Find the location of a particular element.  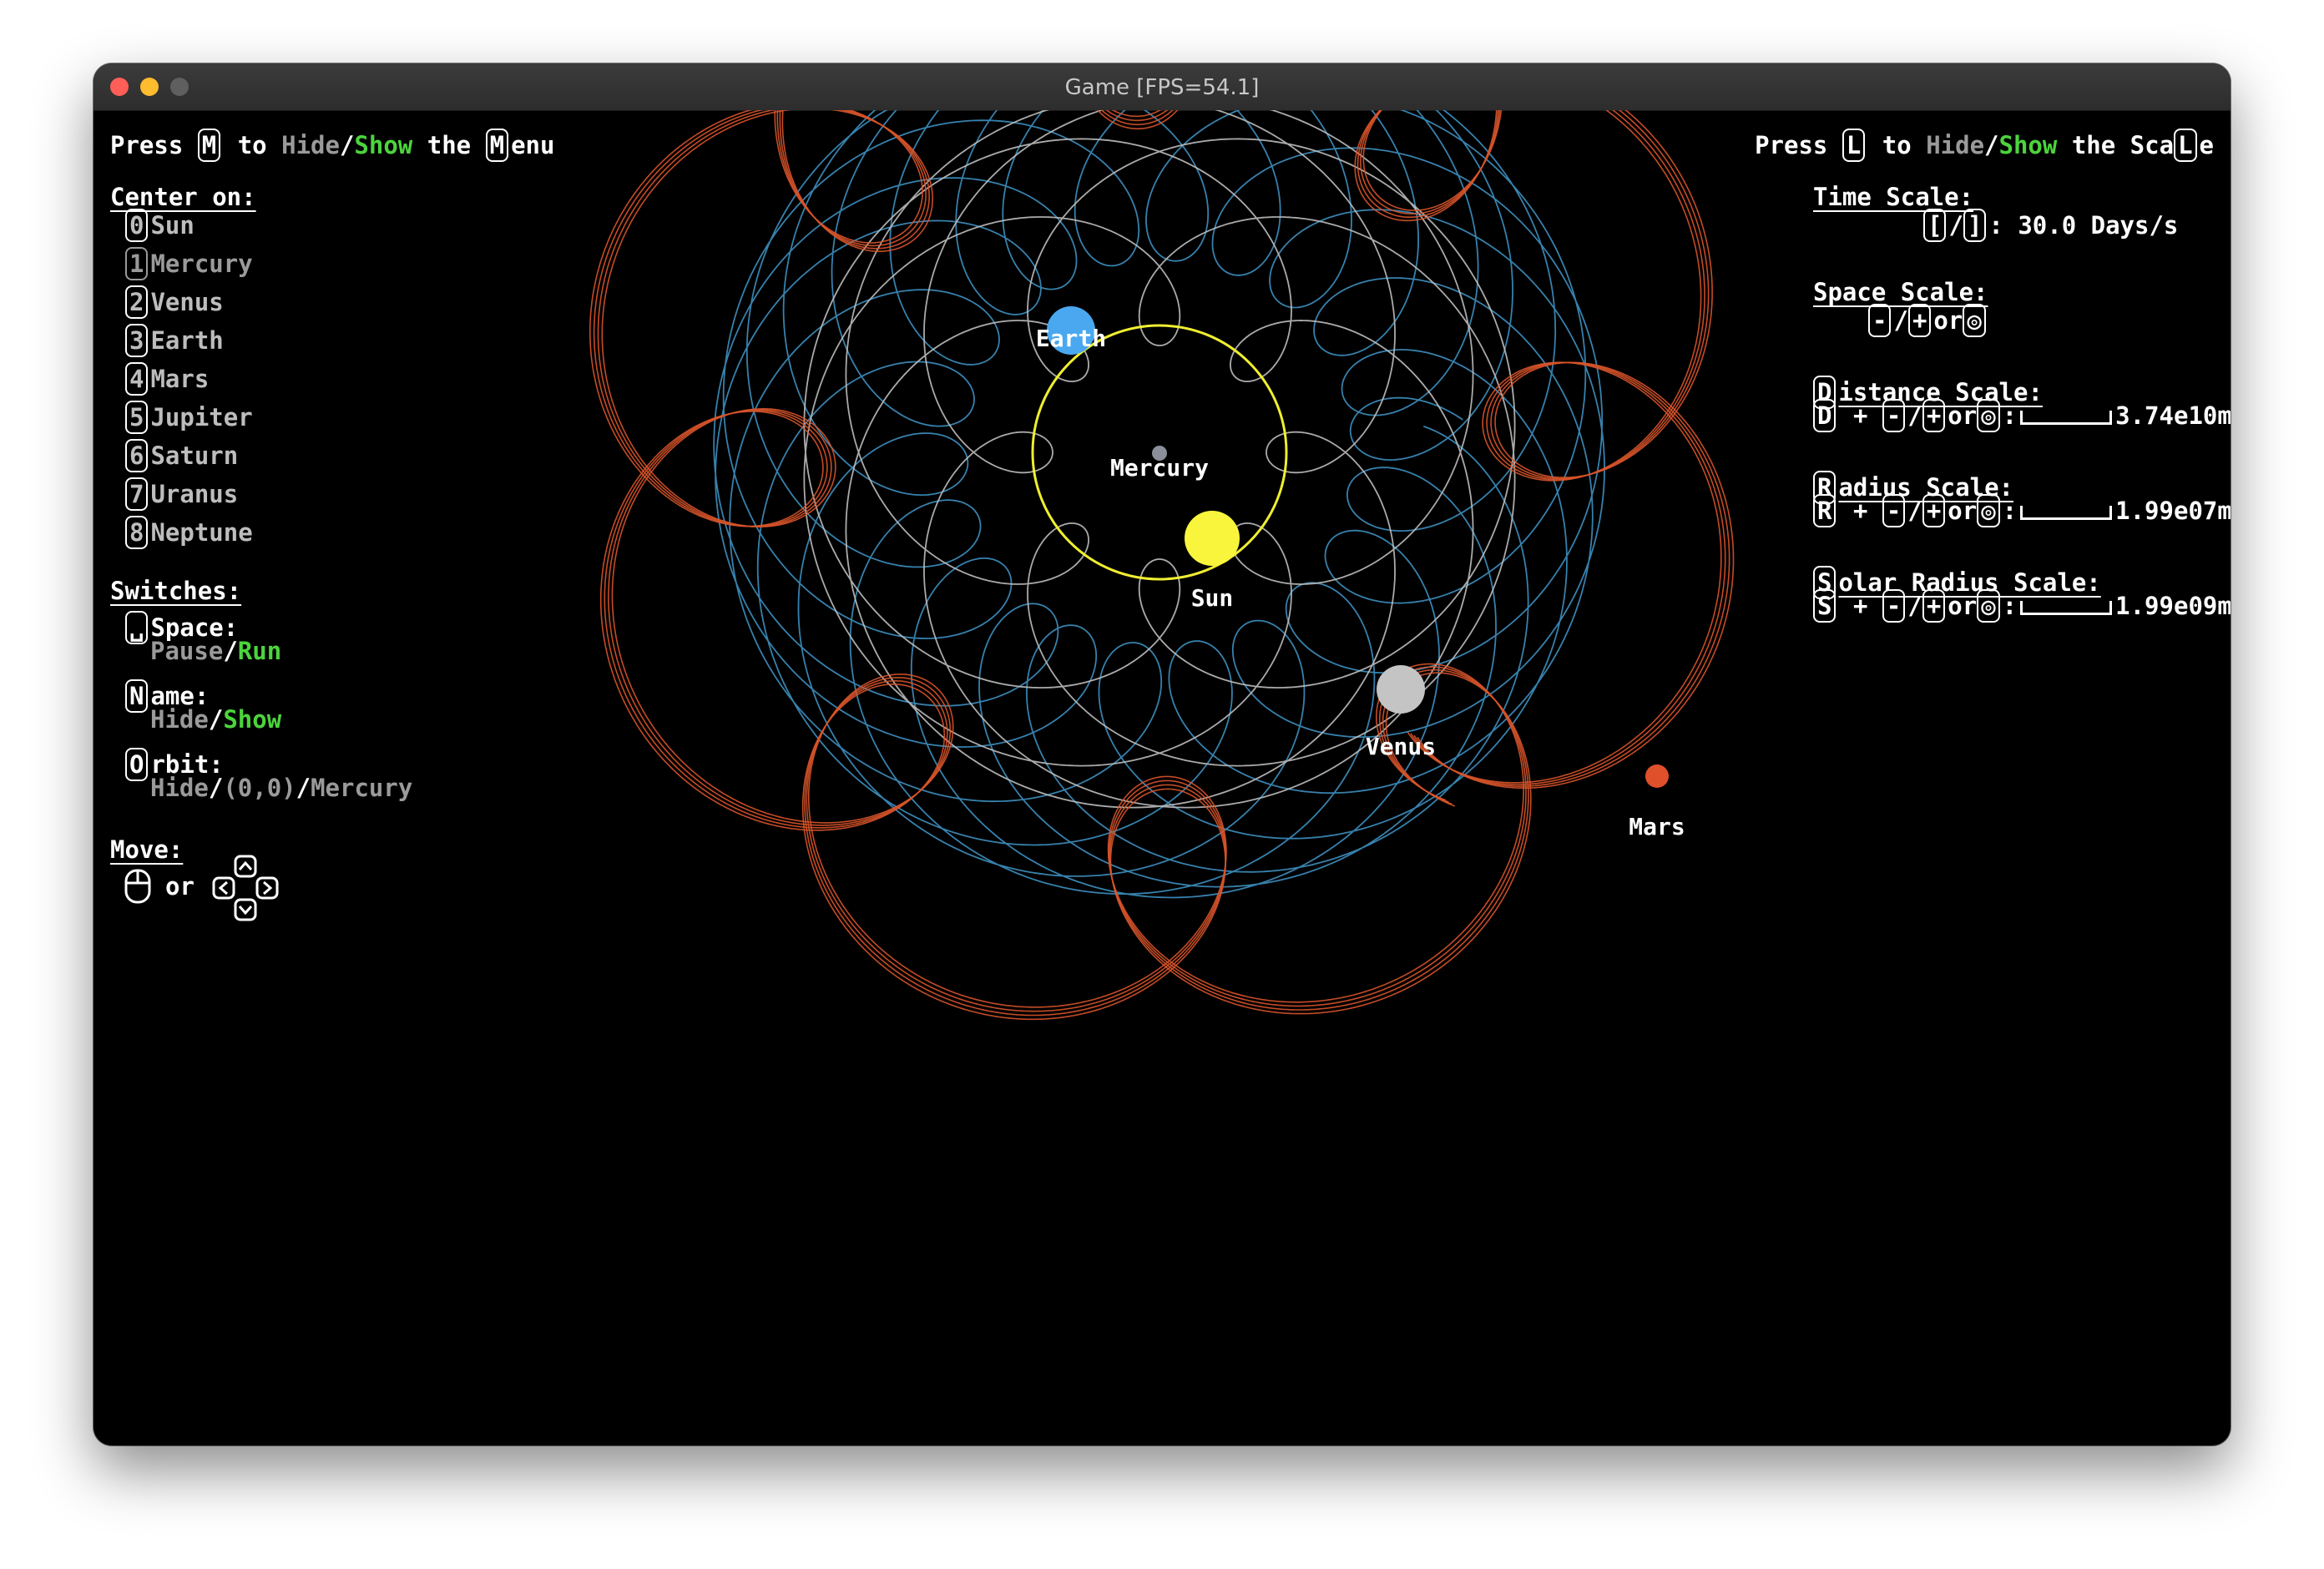

radius-scale-value: 1.99e07m is located at coordinates (2173, 511).